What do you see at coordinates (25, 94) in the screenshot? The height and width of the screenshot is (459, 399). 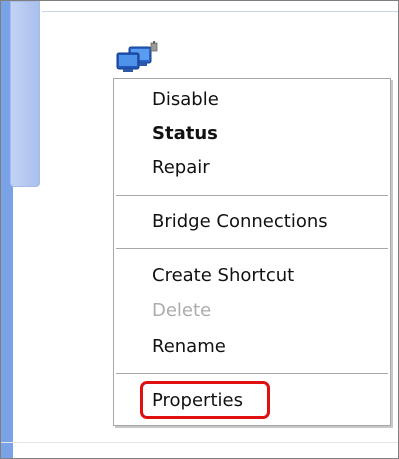 I see `scrollbar-thumb` at bounding box center [25, 94].